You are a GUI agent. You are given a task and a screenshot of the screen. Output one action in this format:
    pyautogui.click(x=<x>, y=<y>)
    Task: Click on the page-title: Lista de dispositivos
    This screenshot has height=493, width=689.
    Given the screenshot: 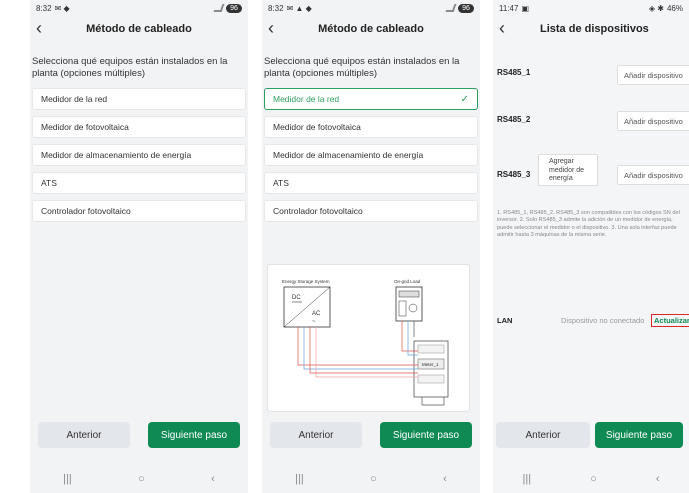 What is the action you would take?
    pyautogui.click(x=594, y=29)
    